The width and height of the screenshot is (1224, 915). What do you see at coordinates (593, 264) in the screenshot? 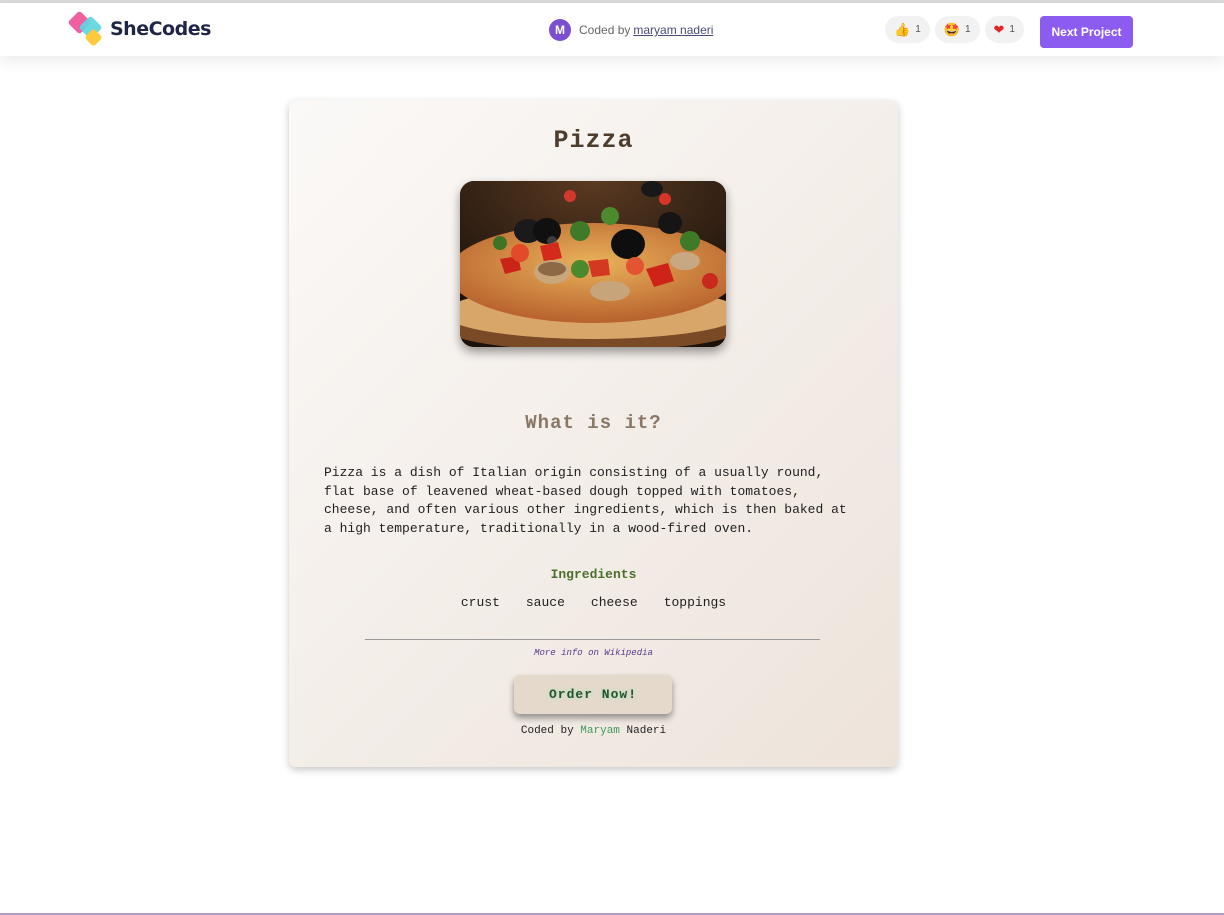
I see `pizza-image` at bounding box center [593, 264].